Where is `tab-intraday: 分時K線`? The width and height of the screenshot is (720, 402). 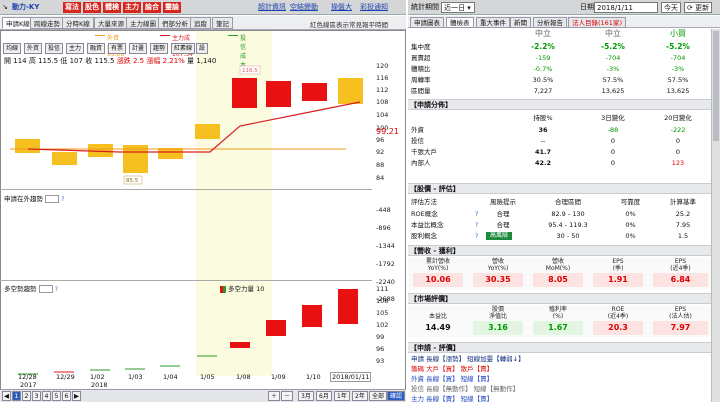 tab-intraday: 分時K線 is located at coordinates (78, 23).